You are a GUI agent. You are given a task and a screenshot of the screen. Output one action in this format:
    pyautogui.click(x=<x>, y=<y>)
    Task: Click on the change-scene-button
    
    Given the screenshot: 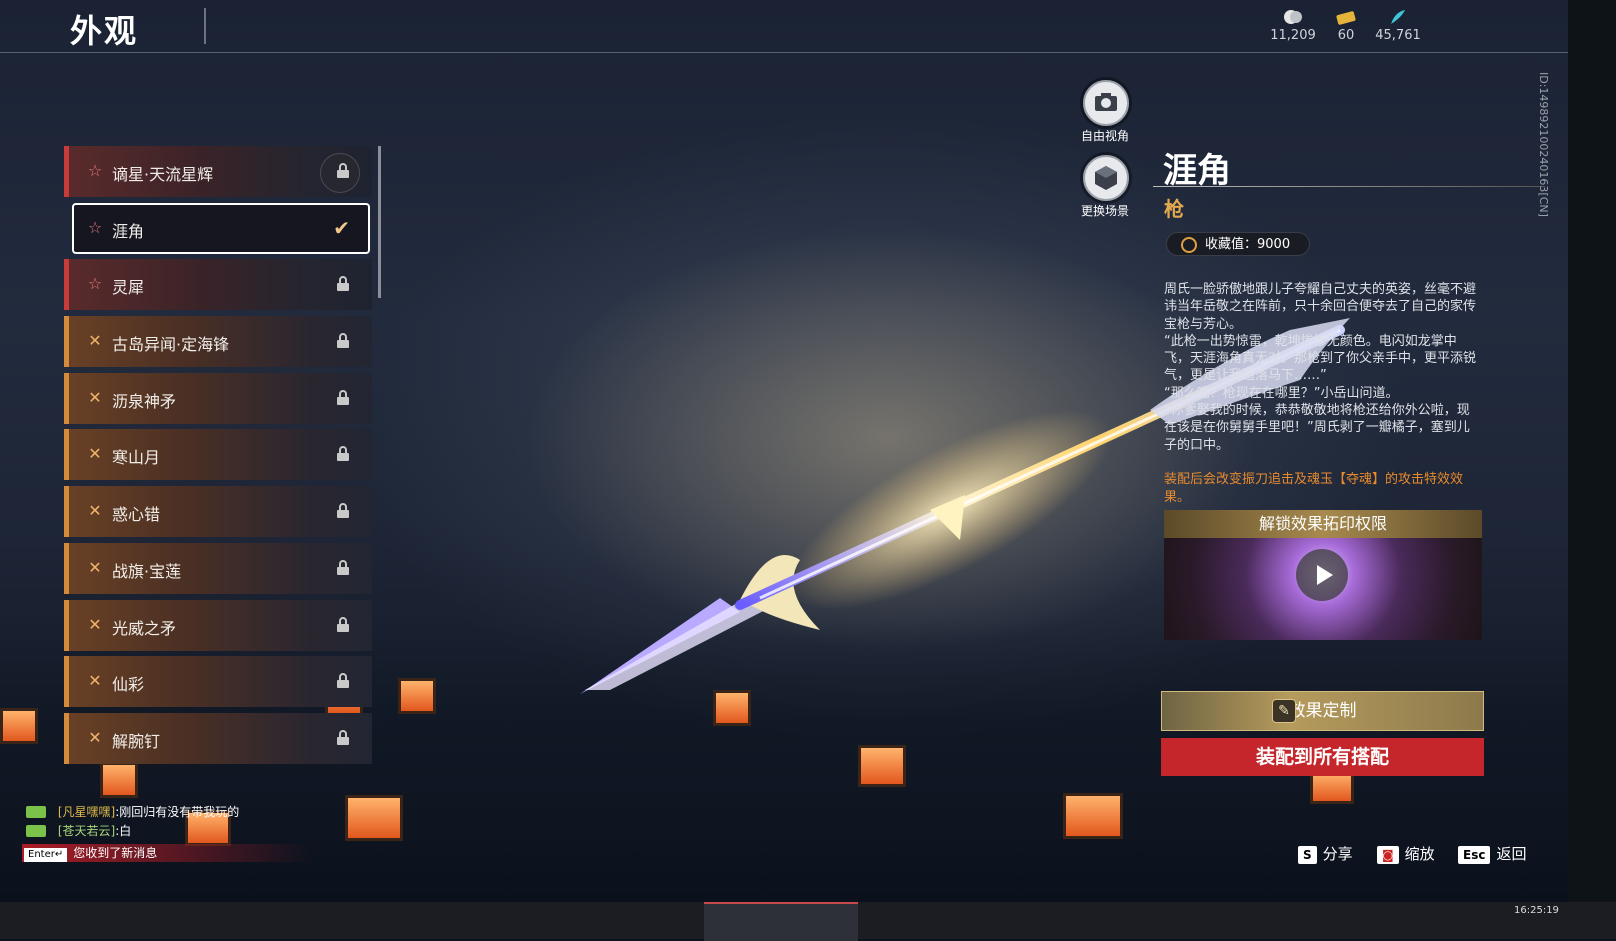 What is the action you would take?
    pyautogui.click(x=1106, y=178)
    